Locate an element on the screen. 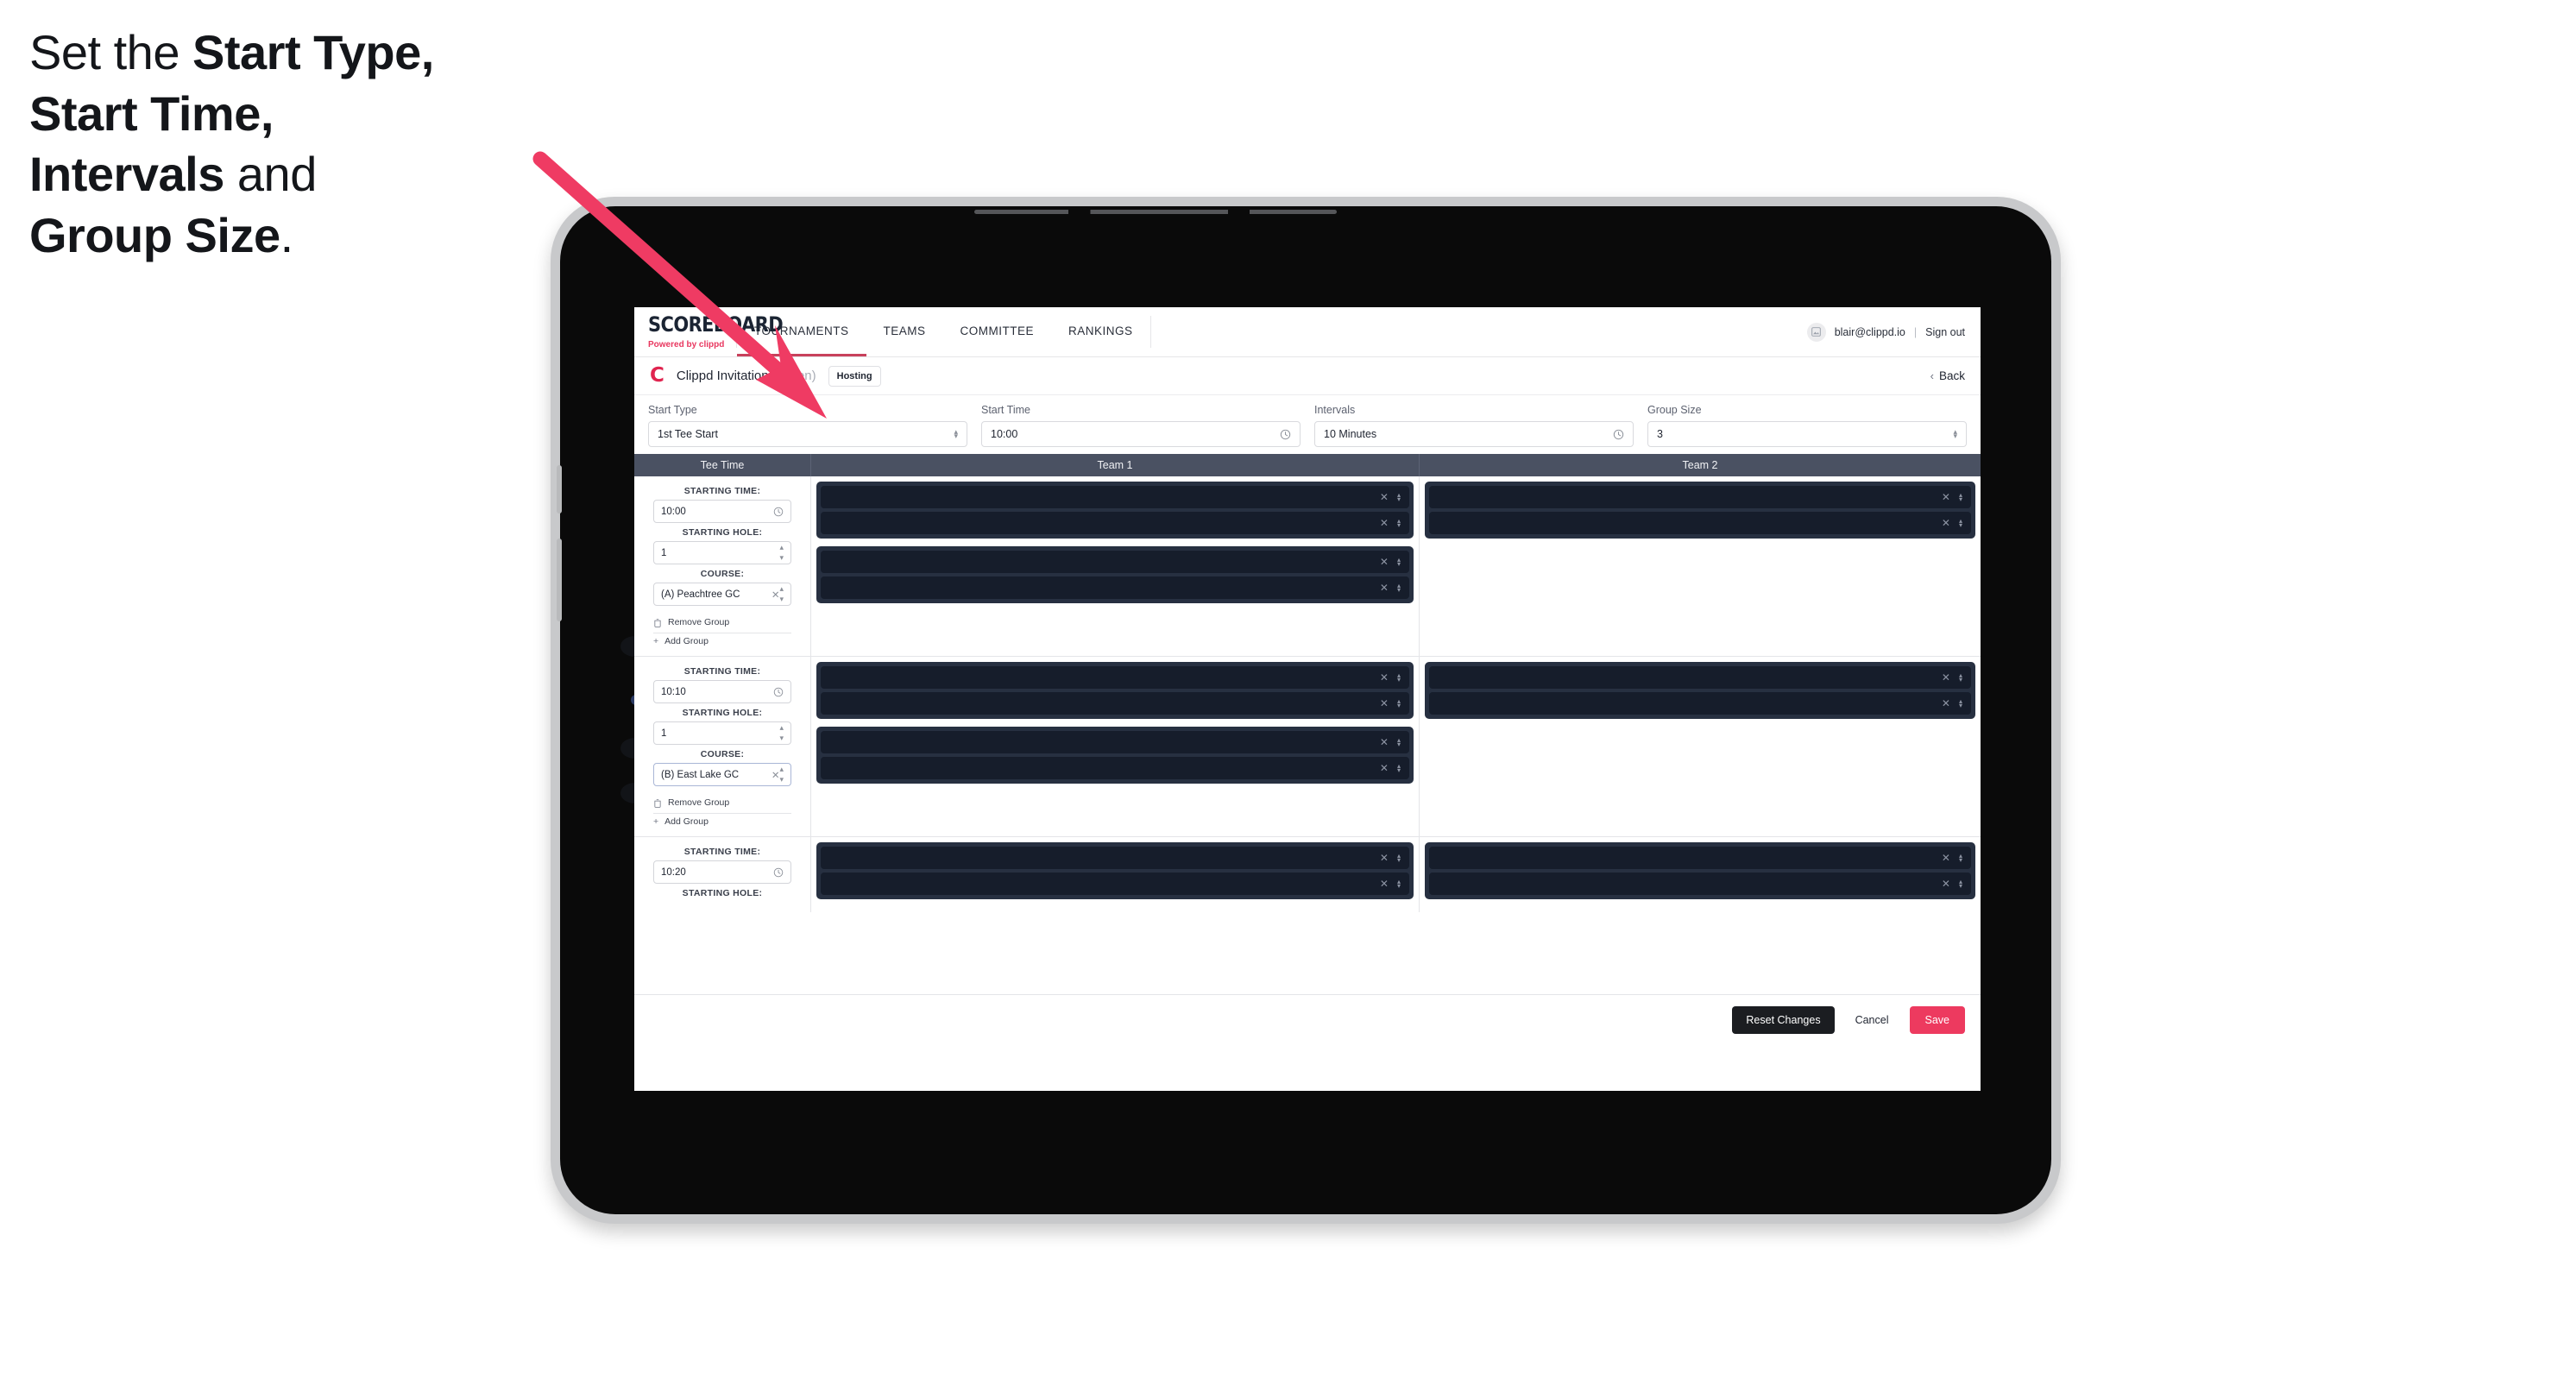 The width and height of the screenshot is (2576, 1386). volume-down-button is located at coordinates (560, 580).